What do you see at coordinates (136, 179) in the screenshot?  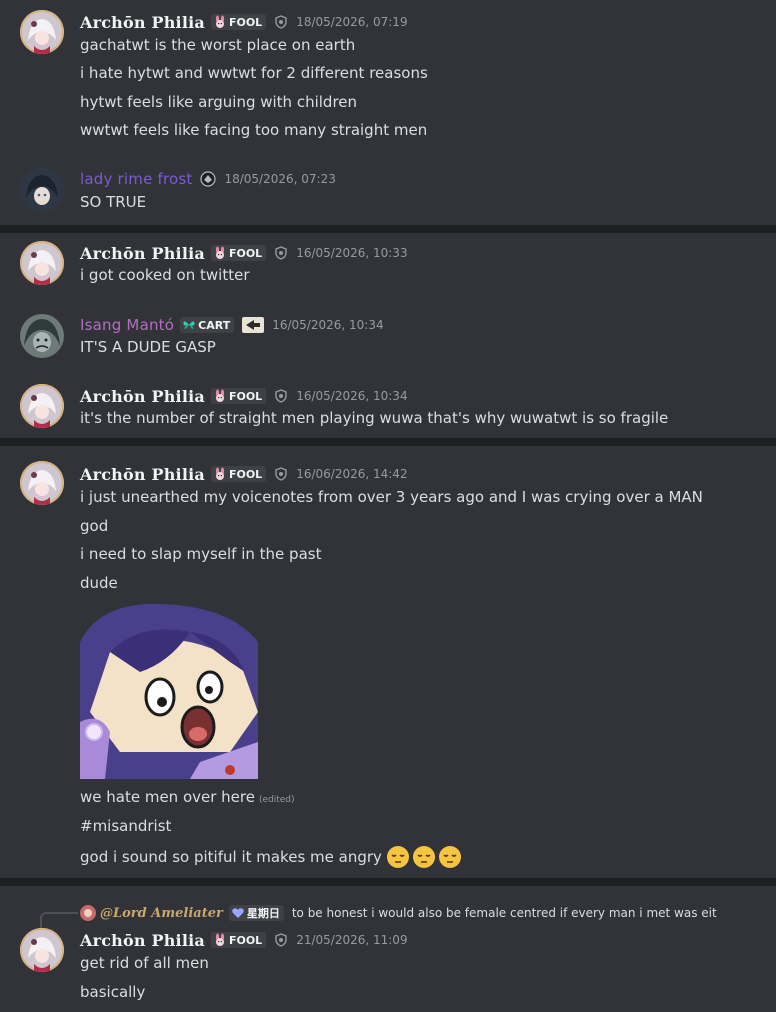 I see `username: lady rime frost` at bounding box center [136, 179].